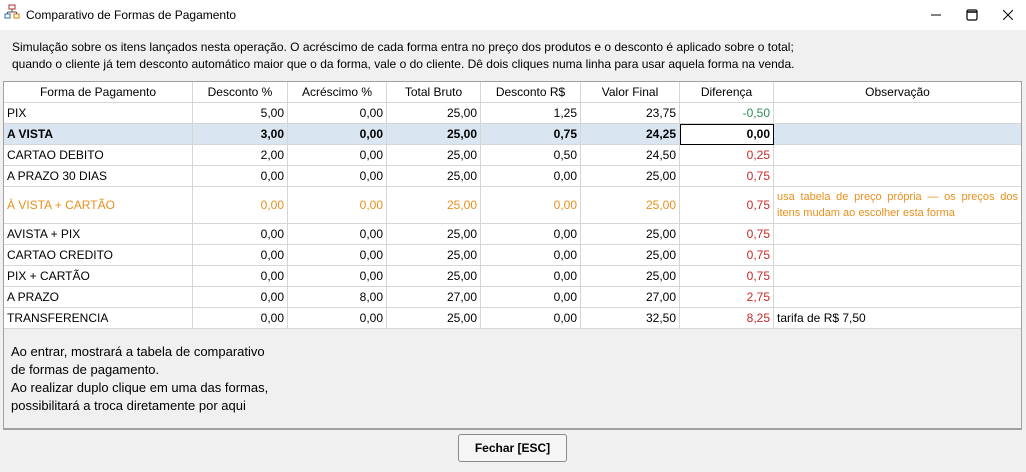 The image size is (1026, 472). Describe the element at coordinates (98, 255) in the screenshot. I see `cell-forma: CARTAO CREDITO` at that location.